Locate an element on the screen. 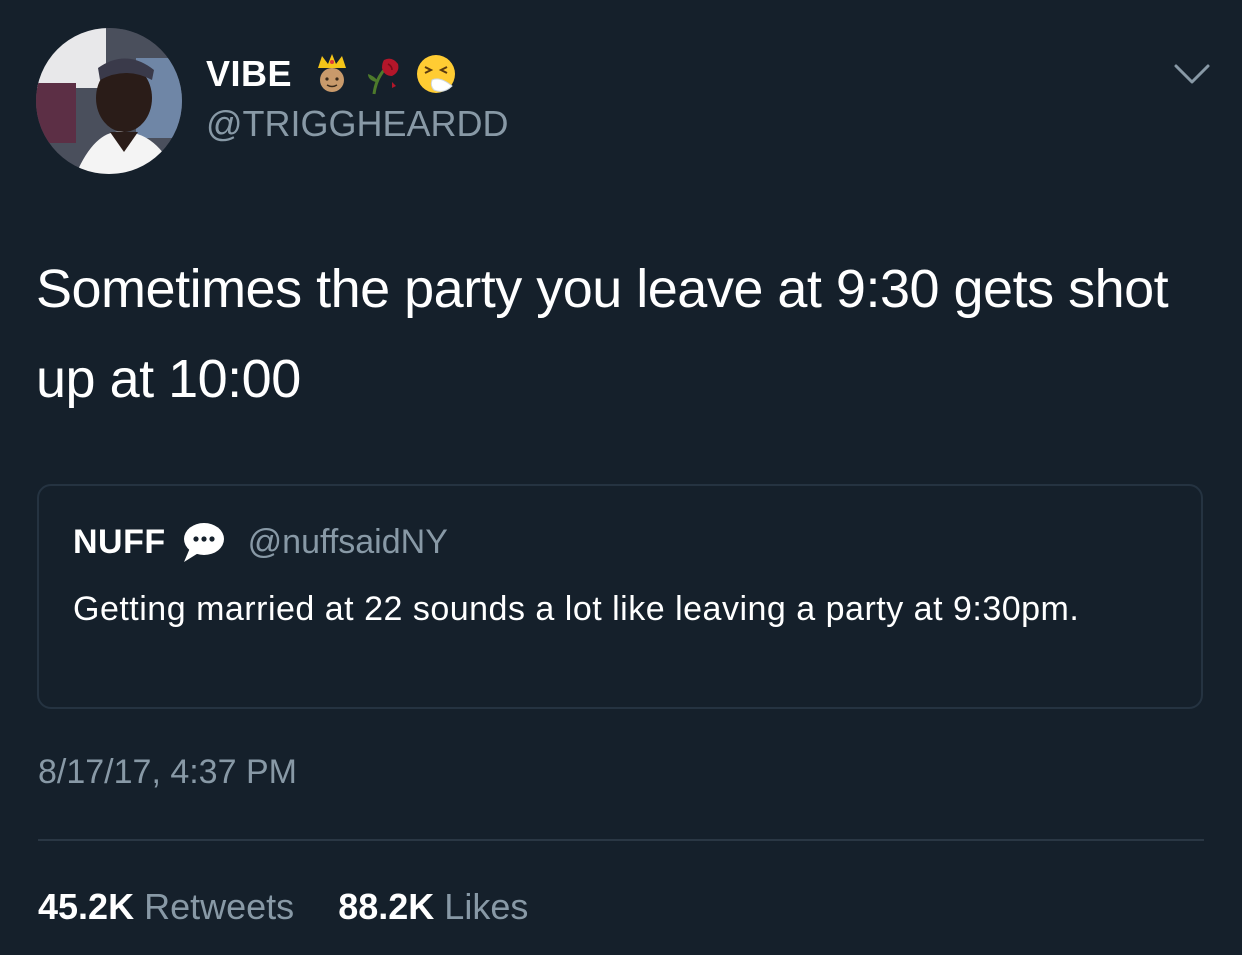 This screenshot has width=1242, height=955. author-emojis is located at coordinates (384, 74).